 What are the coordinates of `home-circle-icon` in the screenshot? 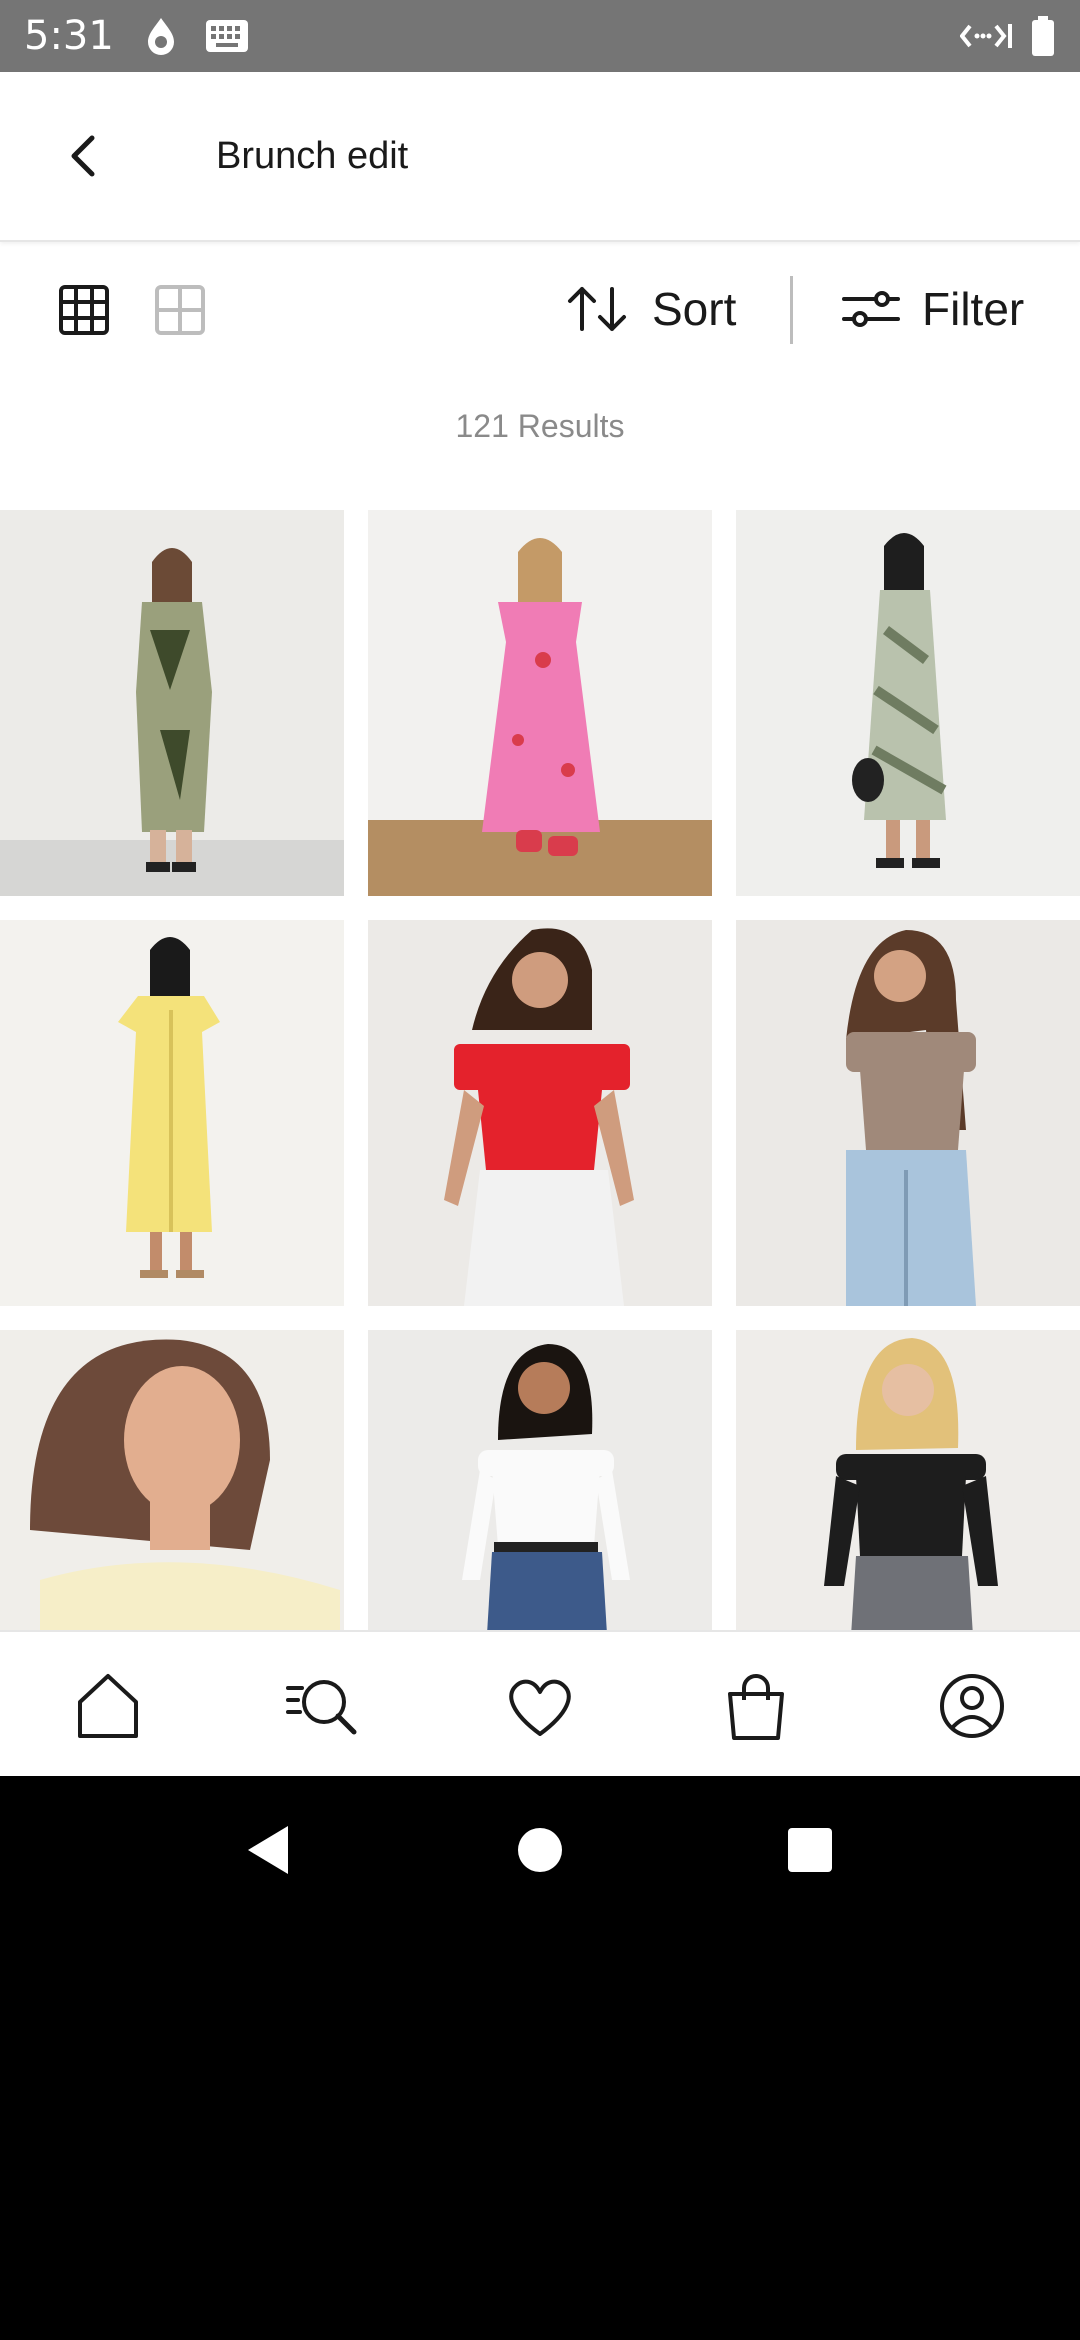 It's located at (540, 1850).